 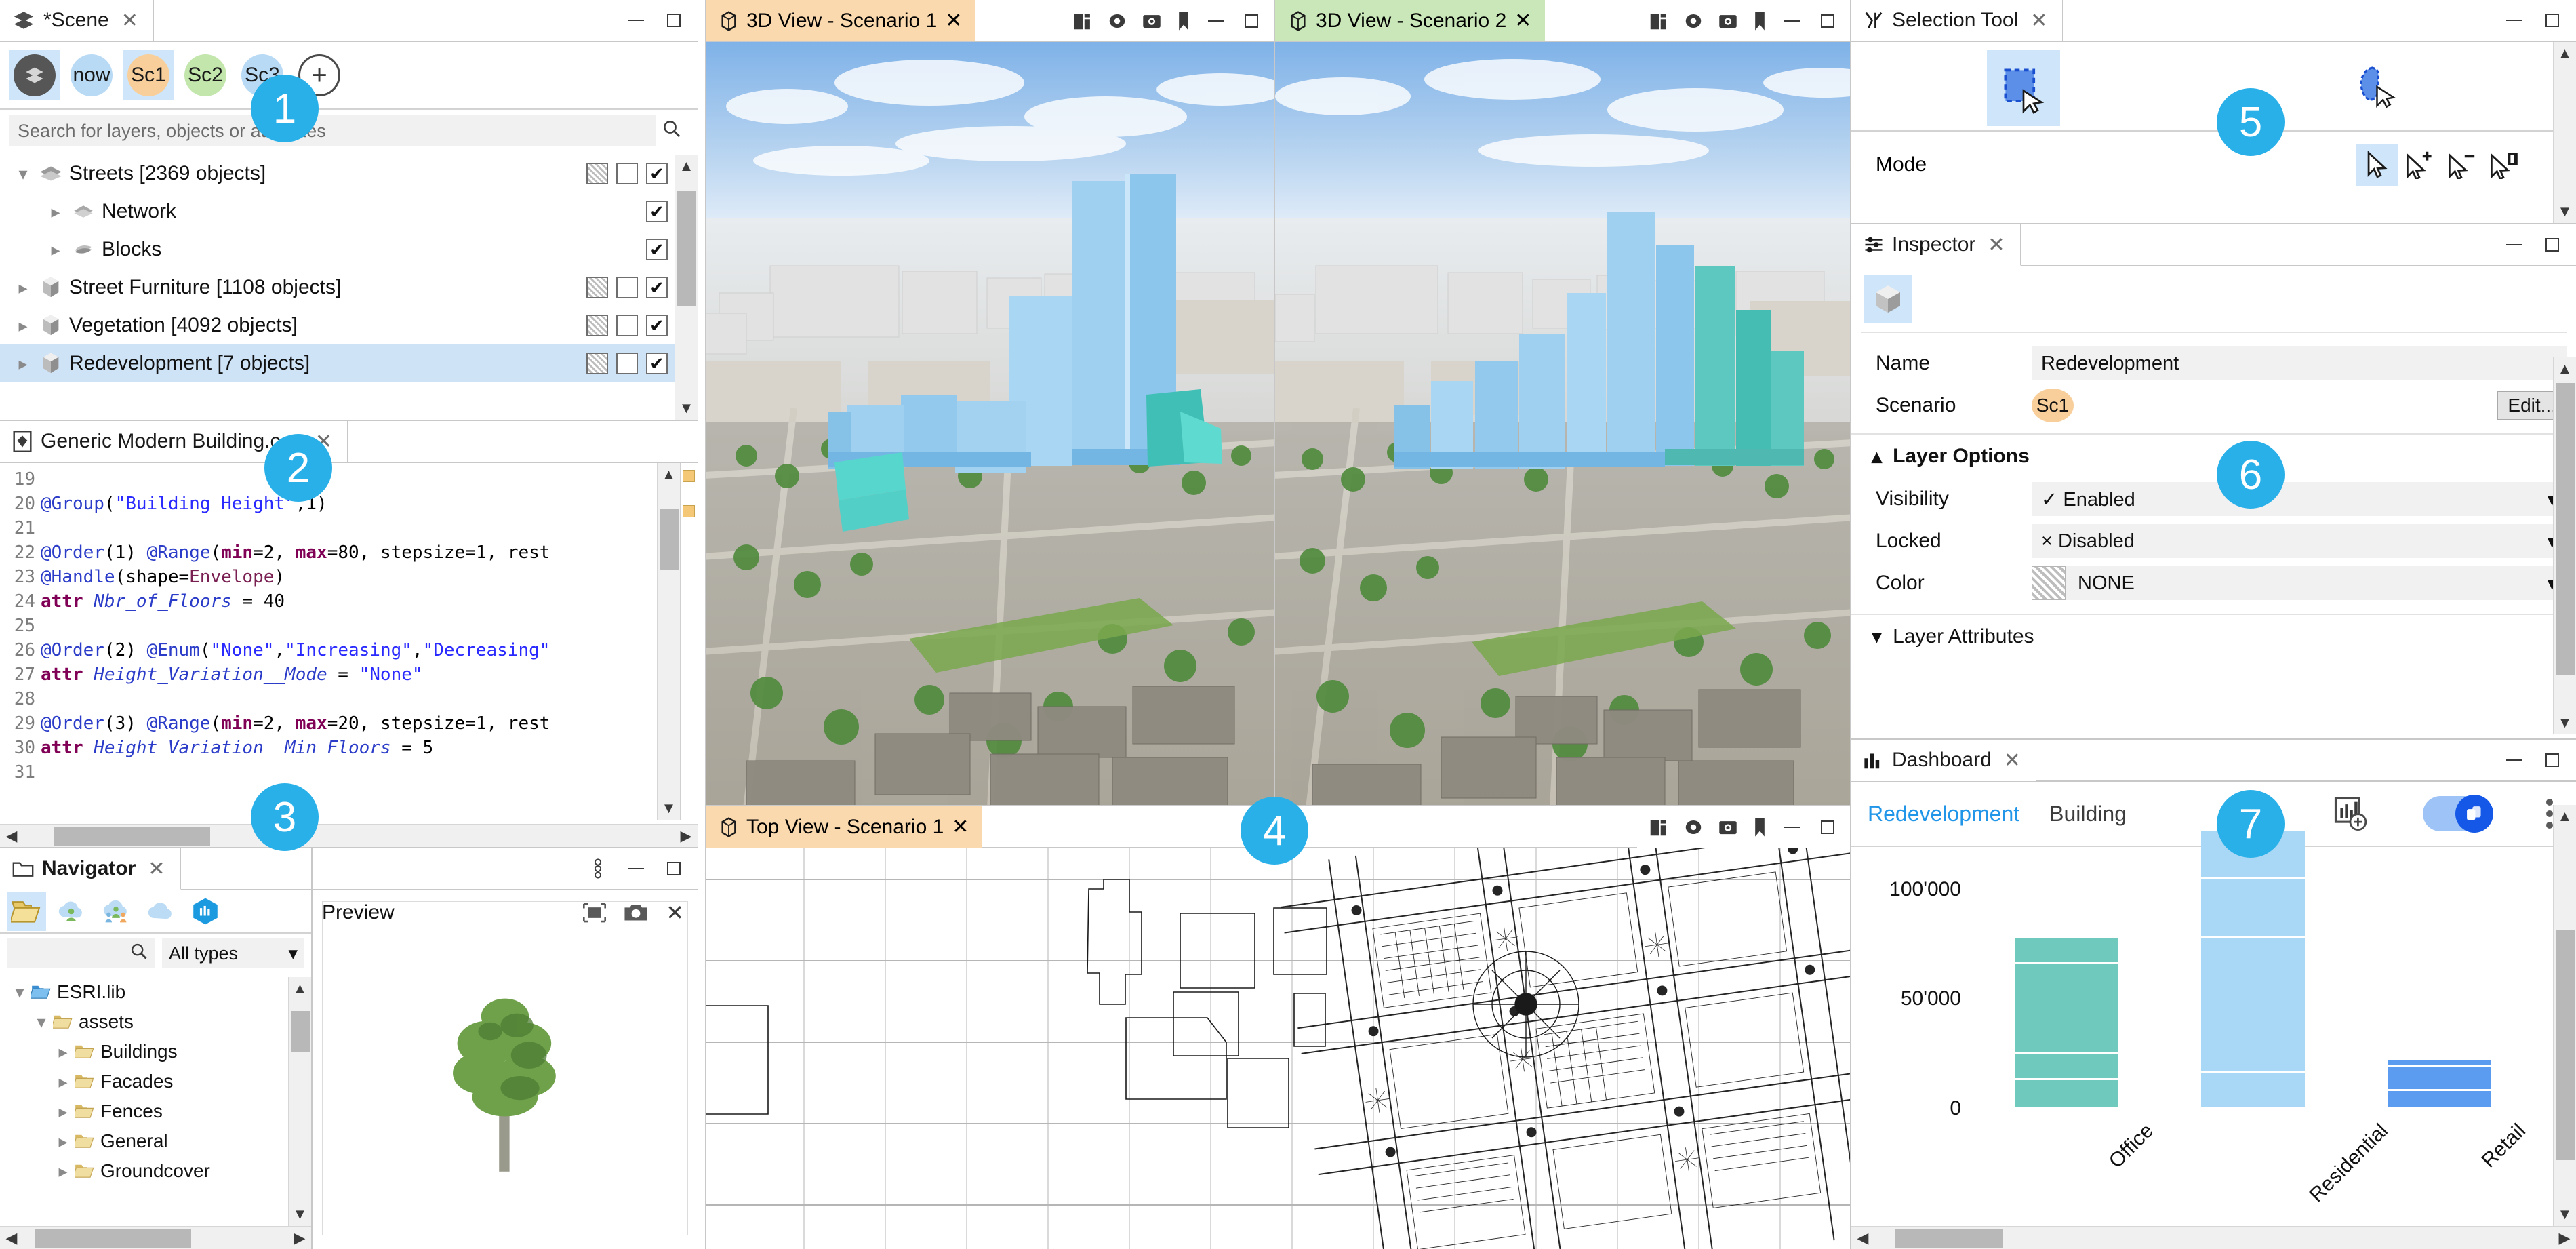 What do you see at coordinates (148, 75) in the screenshot?
I see `scenario-chip-sc1: Sc1` at bounding box center [148, 75].